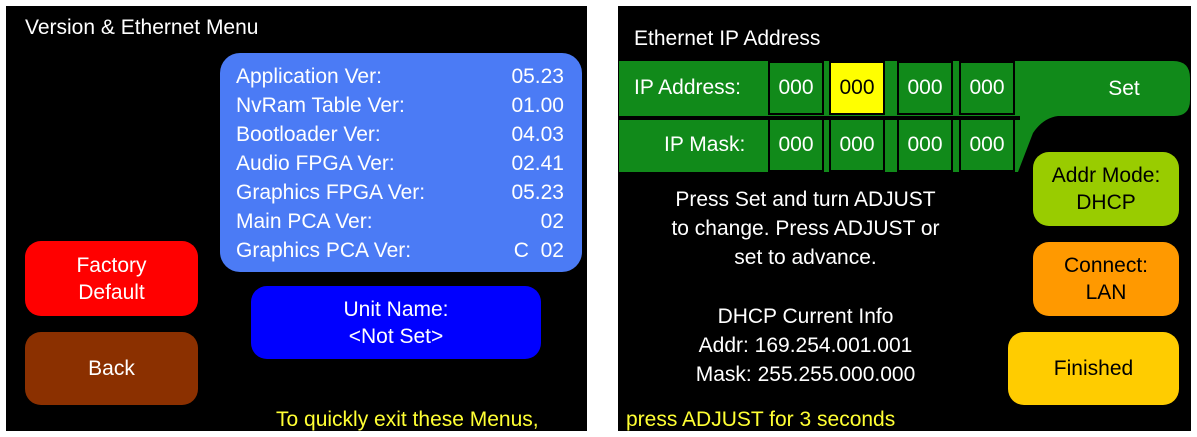  Describe the element at coordinates (805, 345) in the screenshot. I see `dhcp-addr: Addr: 169.254.001.001` at that location.